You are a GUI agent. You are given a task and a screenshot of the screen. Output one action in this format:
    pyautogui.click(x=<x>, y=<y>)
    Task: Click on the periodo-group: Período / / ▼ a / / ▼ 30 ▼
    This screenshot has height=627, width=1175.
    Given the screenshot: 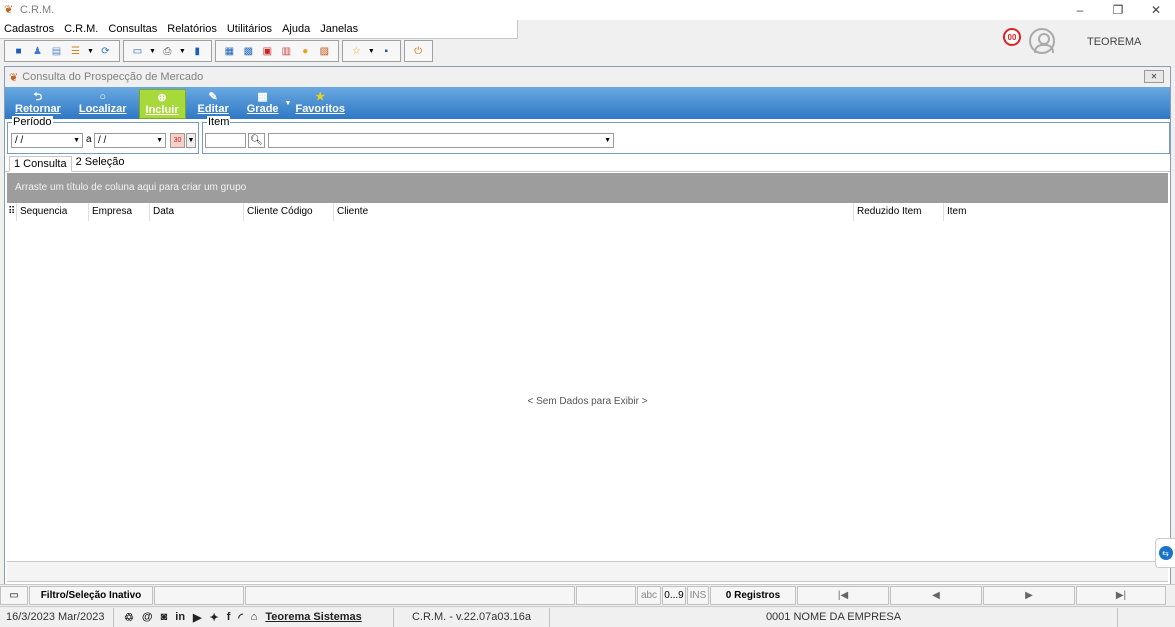 What is the action you would take?
    pyautogui.click(x=103, y=135)
    